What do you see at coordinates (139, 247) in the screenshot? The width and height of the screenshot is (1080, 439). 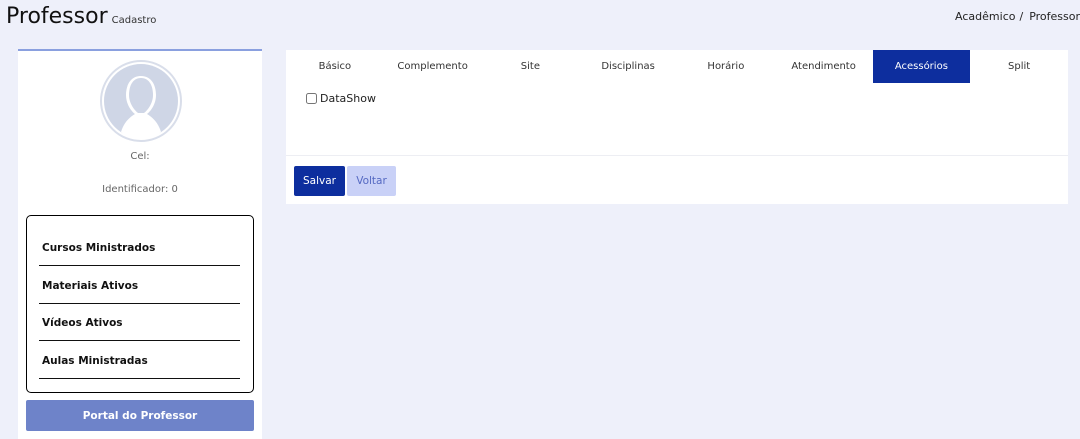 I see `stat-cursos-ministrados: Cursos Ministrados` at bounding box center [139, 247].